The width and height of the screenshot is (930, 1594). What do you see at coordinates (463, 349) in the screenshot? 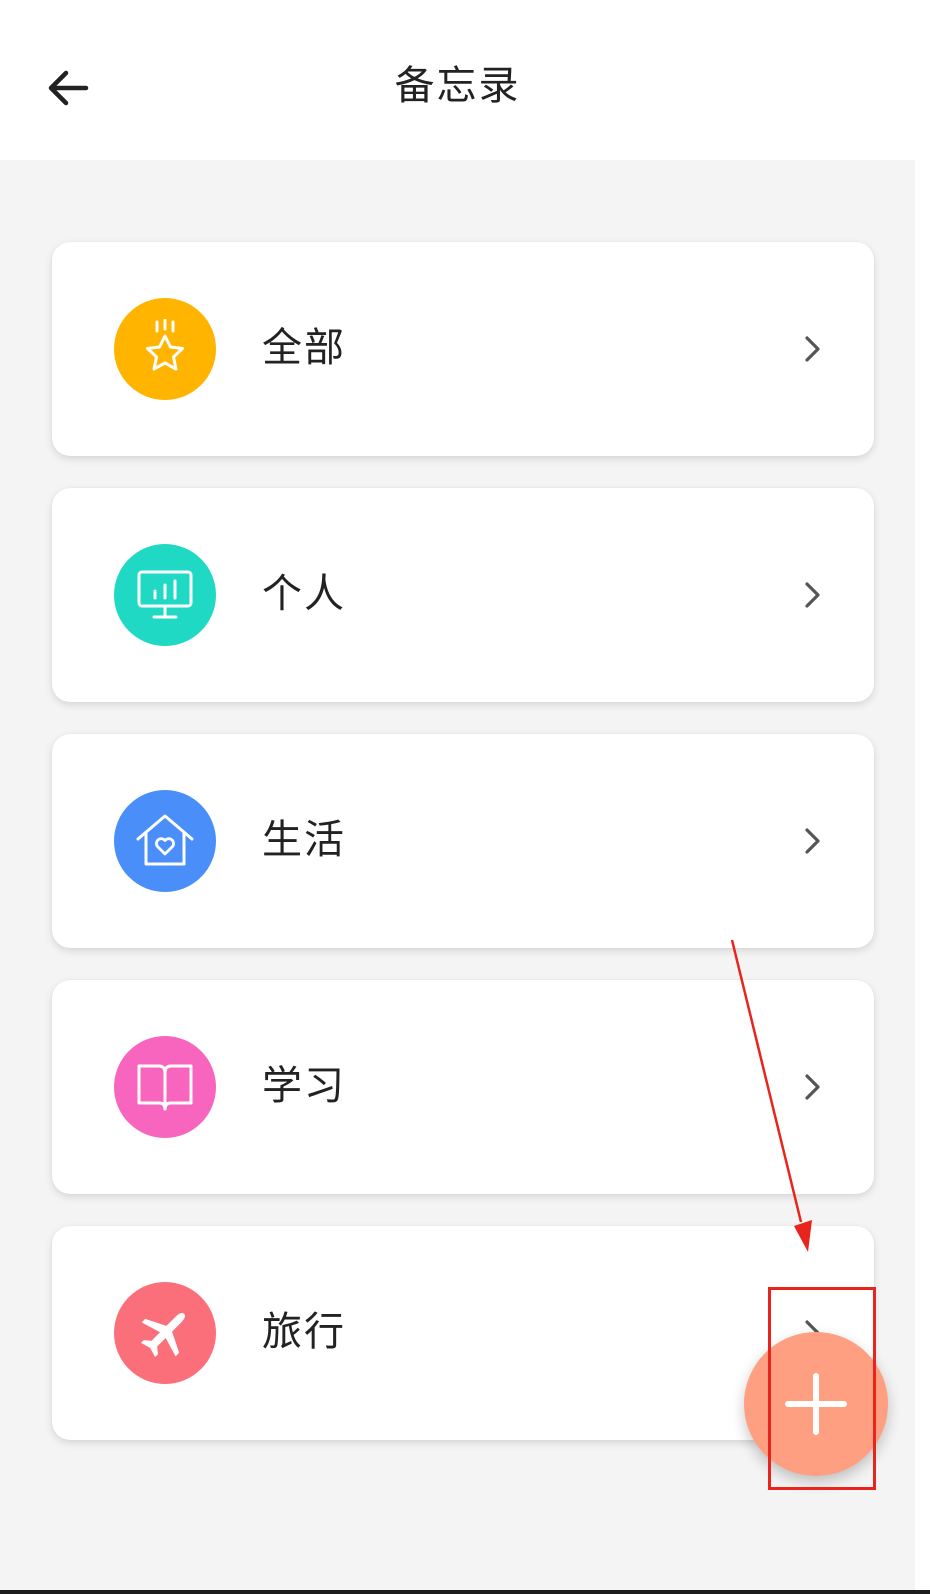
I see `category-card-all: 全部` at bounding box center [463, 349].